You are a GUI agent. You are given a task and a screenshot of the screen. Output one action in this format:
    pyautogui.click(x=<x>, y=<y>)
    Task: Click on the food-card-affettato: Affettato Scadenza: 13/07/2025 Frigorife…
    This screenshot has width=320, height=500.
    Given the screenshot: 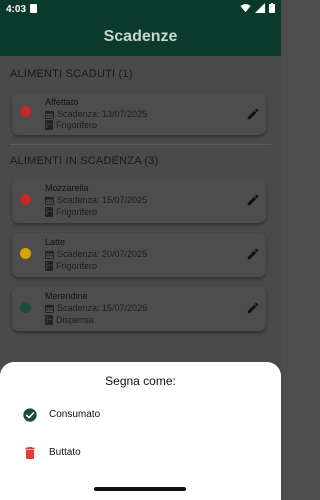 What is the action you would take?
    pyautogui.click(x=139, y=114)
    